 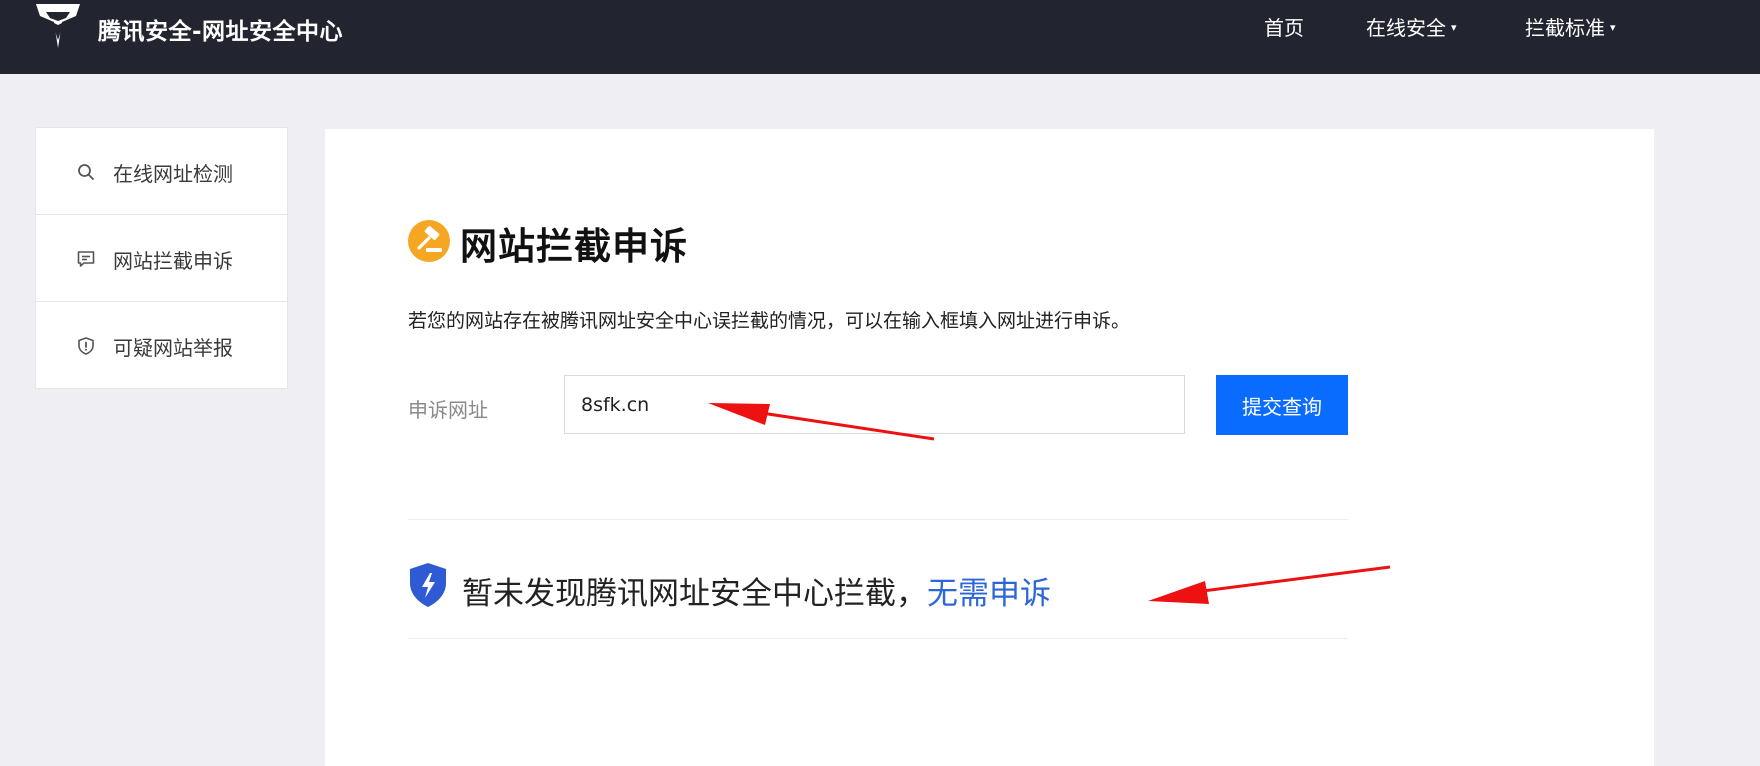 I want to click on sidebar-item-url-check: 在线网址检测, so click(x=161, y=171).